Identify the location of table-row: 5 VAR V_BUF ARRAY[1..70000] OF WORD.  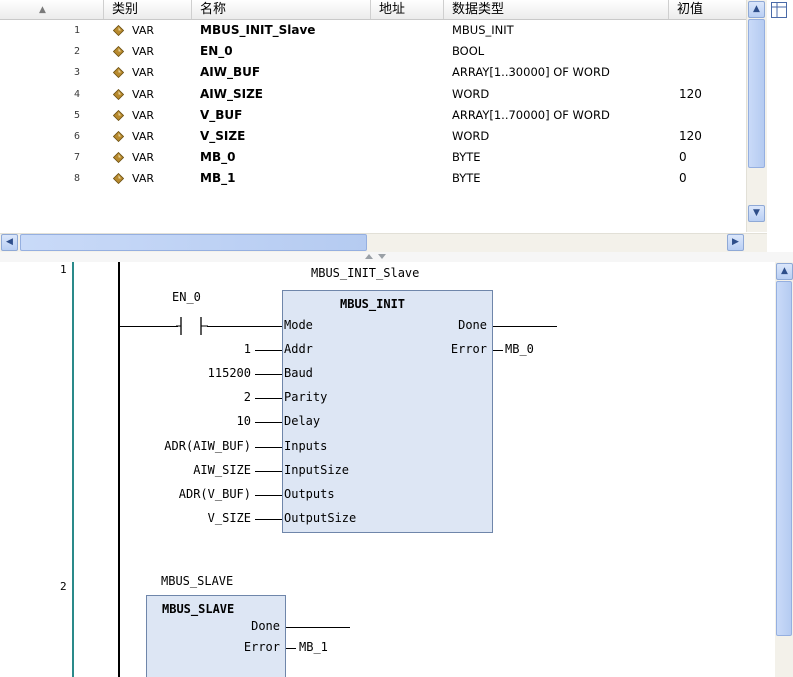
(373, 115).